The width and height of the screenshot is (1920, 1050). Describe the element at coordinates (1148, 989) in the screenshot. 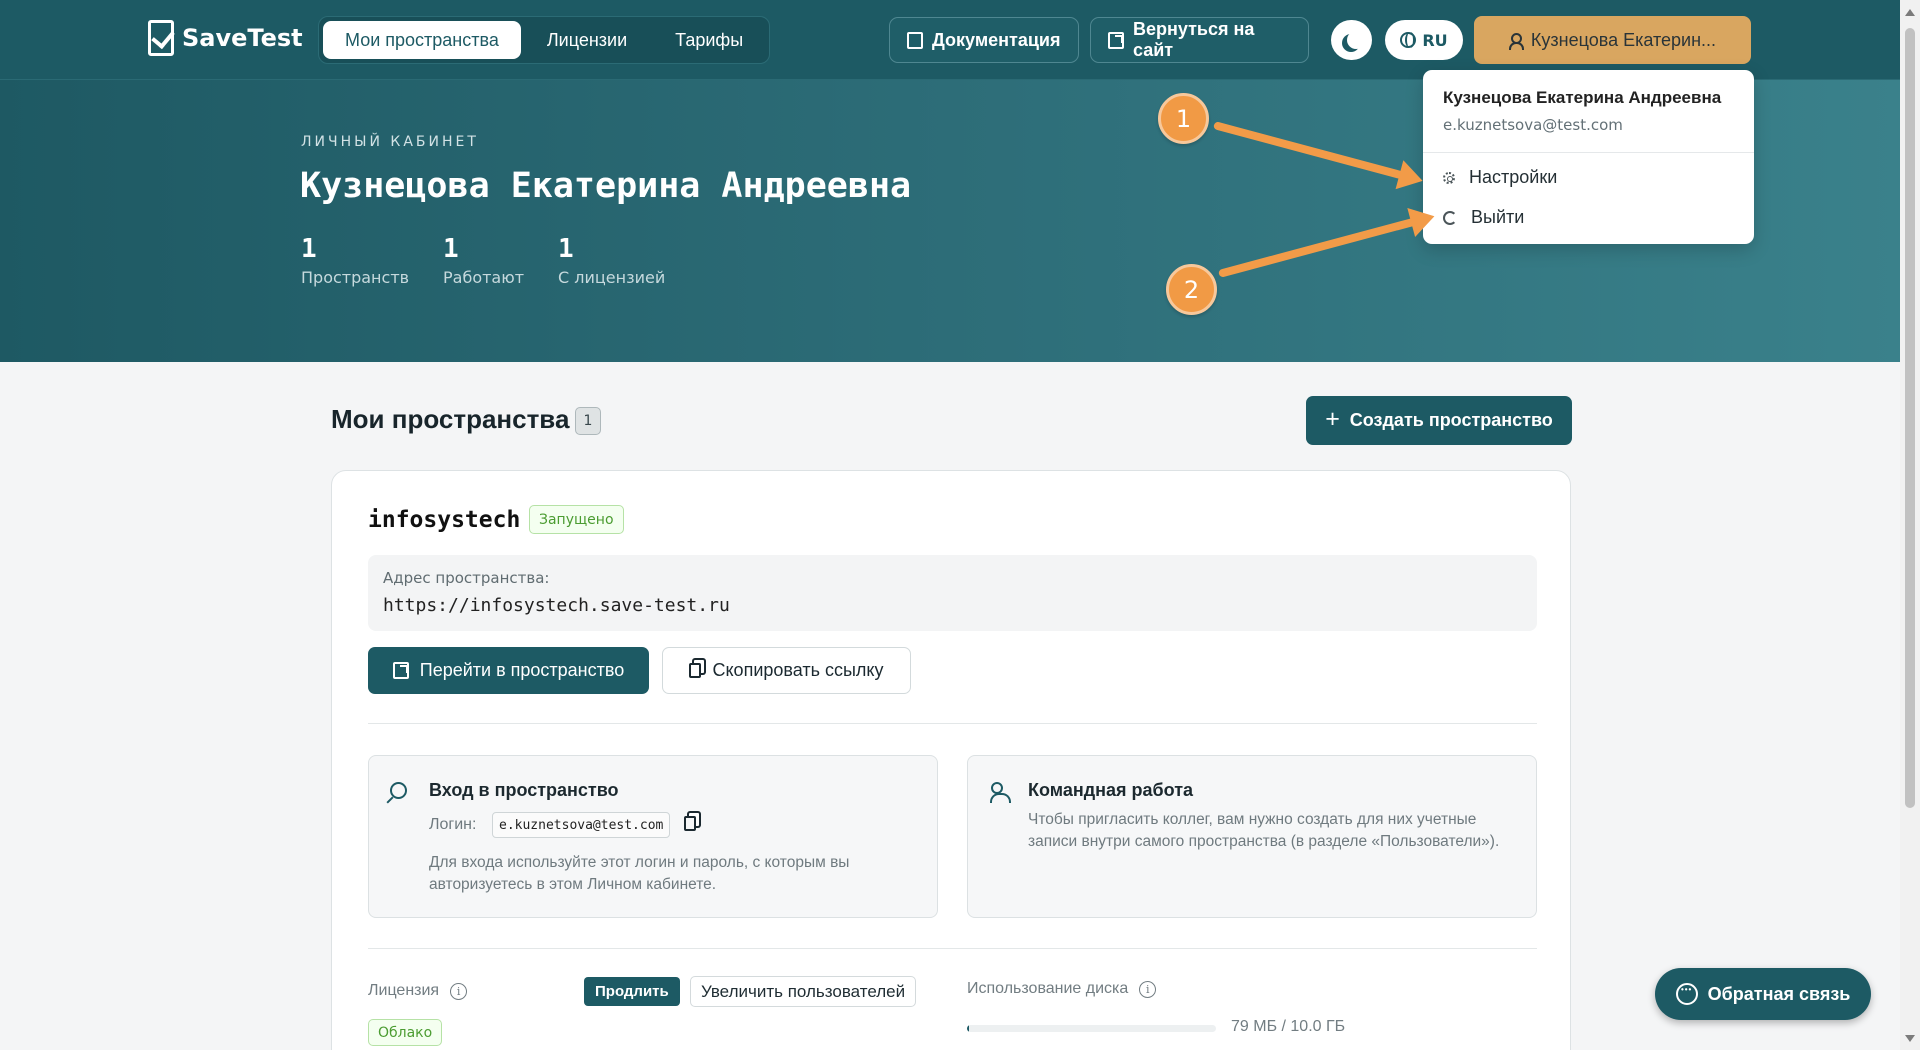

I see `disk-info-icon: i` at that location.